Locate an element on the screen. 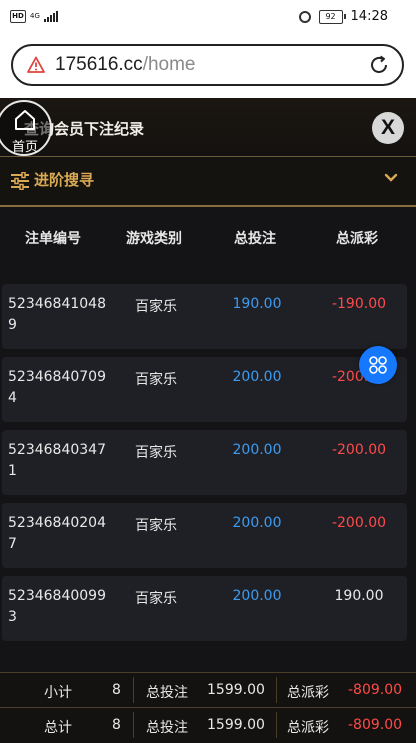 The width and height of the screenshot is (416, 743). subtotal-row: 小计 8 总投注 1599.00 总派彩 -809.00 is located at coordinates (208, 690).